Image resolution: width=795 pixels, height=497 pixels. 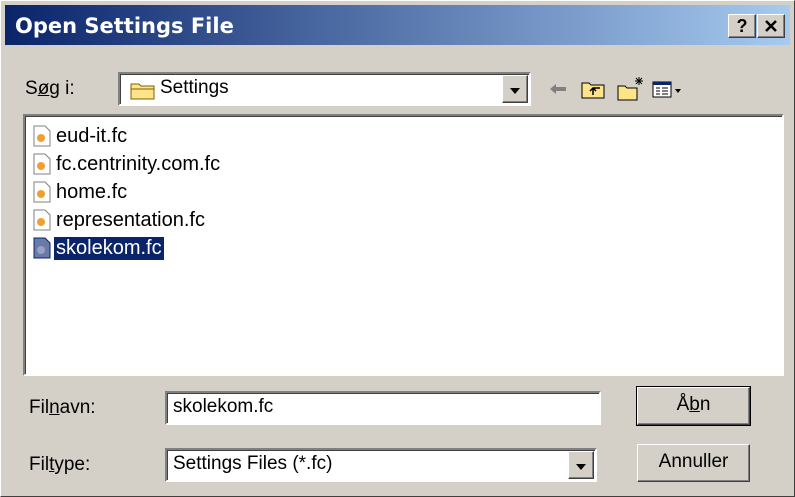 I want to click on filetype-dropdown-button, so click(x=581, y=465).